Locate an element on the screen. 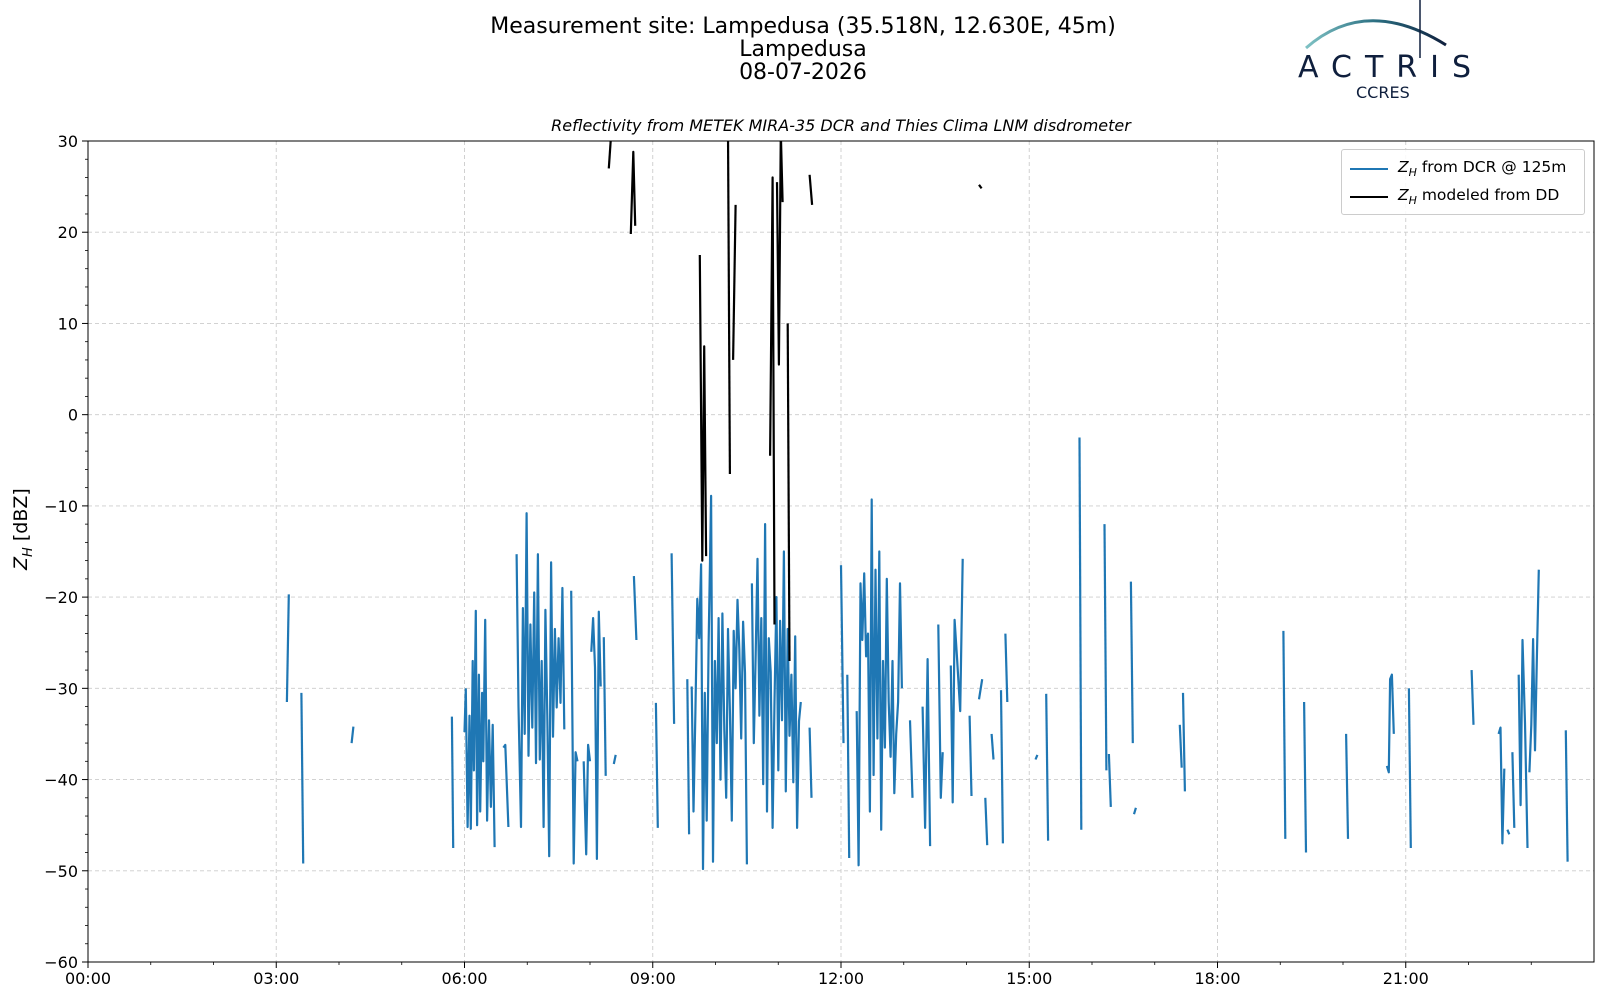 This screenshot has height=1000, width=1600. x-tick-label: 18:00 is located at coordinates (1217, 978).